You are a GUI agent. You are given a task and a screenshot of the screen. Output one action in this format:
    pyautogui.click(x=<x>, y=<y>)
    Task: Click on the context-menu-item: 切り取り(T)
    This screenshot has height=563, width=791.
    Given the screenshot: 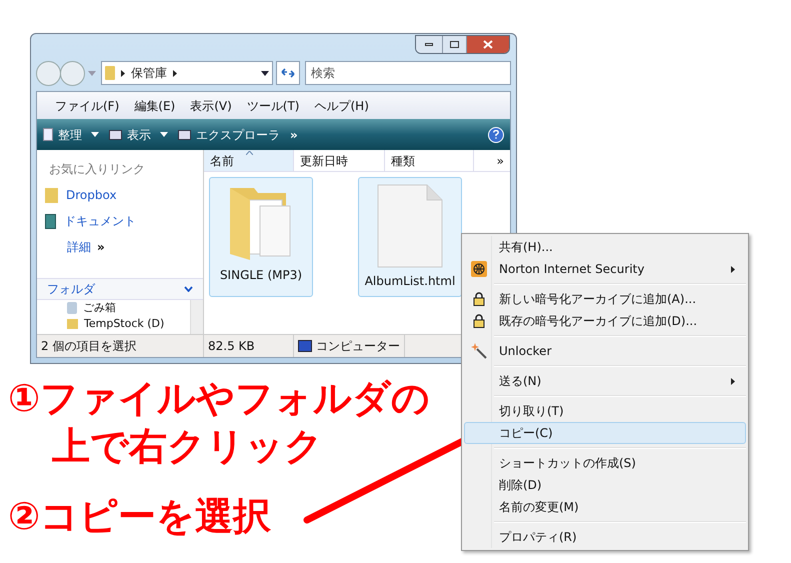 What is the action you would take?
    pyautogui.click(x=605, y=411)
    